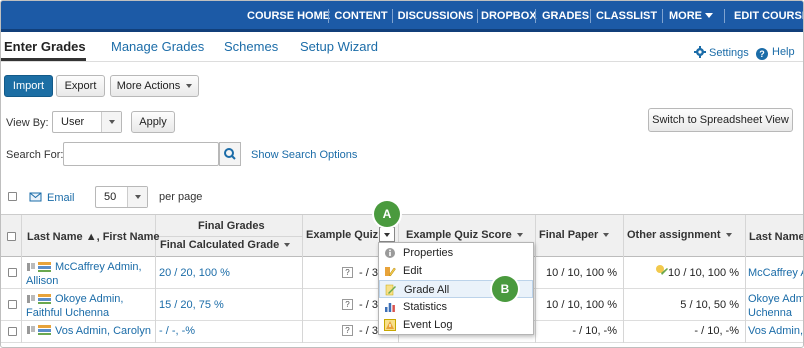 The height and width of the screenshot is (348, 804). Describe the element at coordinates (574, 235) in the screenshot. I see `col-header-final-paper: Final Paper` at that location.